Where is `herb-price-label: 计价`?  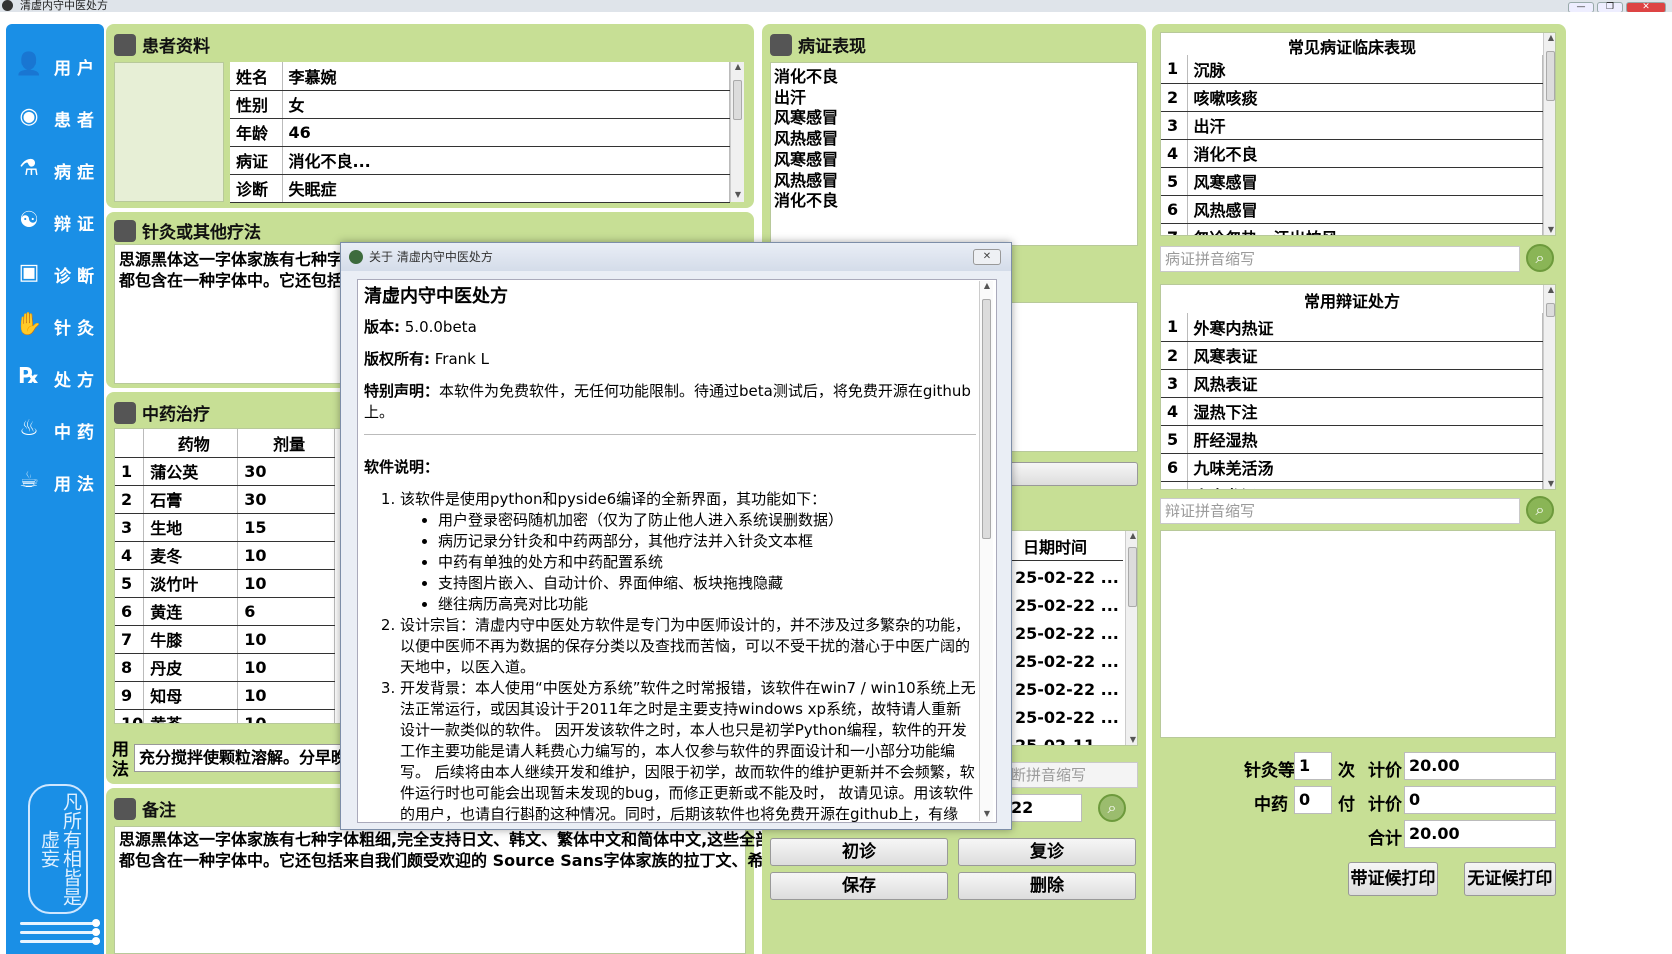 herb-price-label: 计价 is located at coordinates (1385, 805).